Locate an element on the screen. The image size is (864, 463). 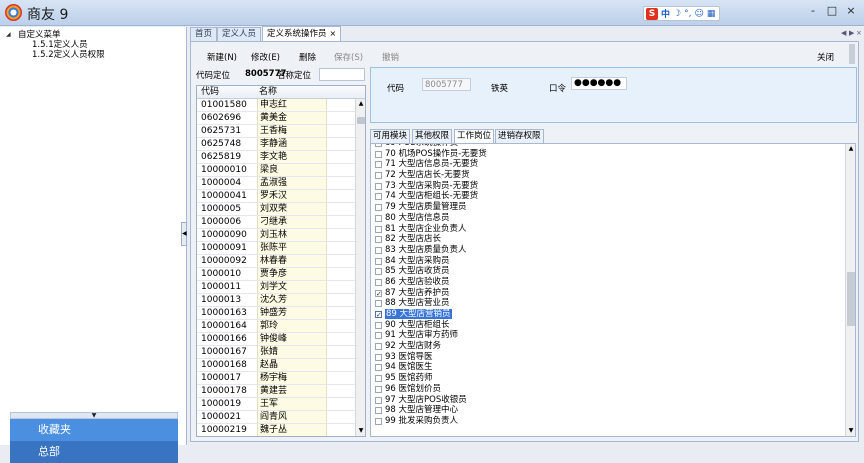
list-item: 79 大型店质量管理员 is located at coordinates (613, 207).